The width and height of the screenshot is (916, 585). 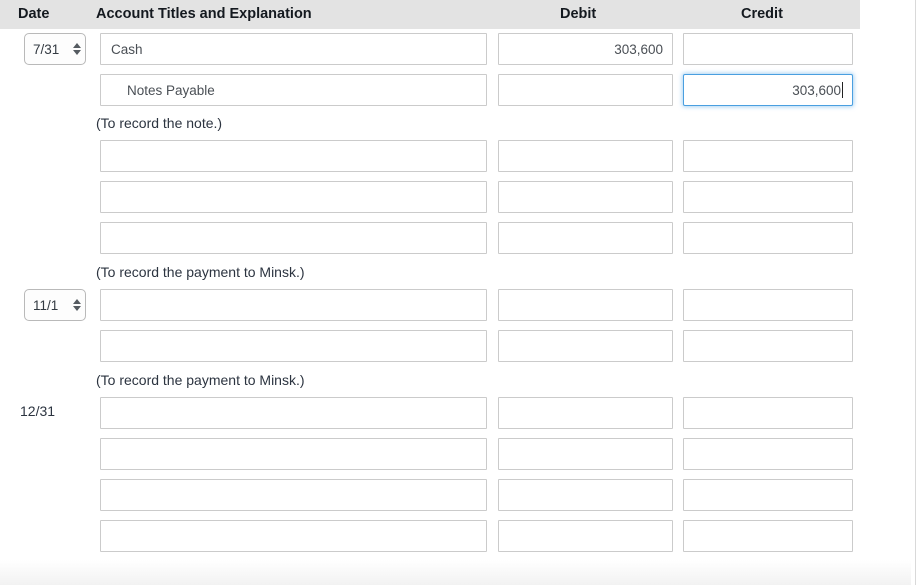 What do you see at coordinates (38, 411) in the screenshot?
I see `date-label: 12/31` at bounding box center [38, 411].